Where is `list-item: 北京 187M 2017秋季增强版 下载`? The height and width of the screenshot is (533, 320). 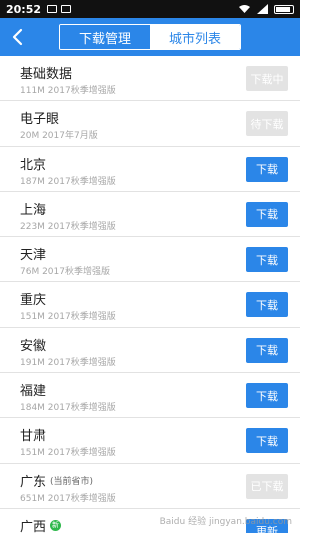
list-item: 北京 187M 2017秋季增强版 下载 is located at coordinates (150, 169).